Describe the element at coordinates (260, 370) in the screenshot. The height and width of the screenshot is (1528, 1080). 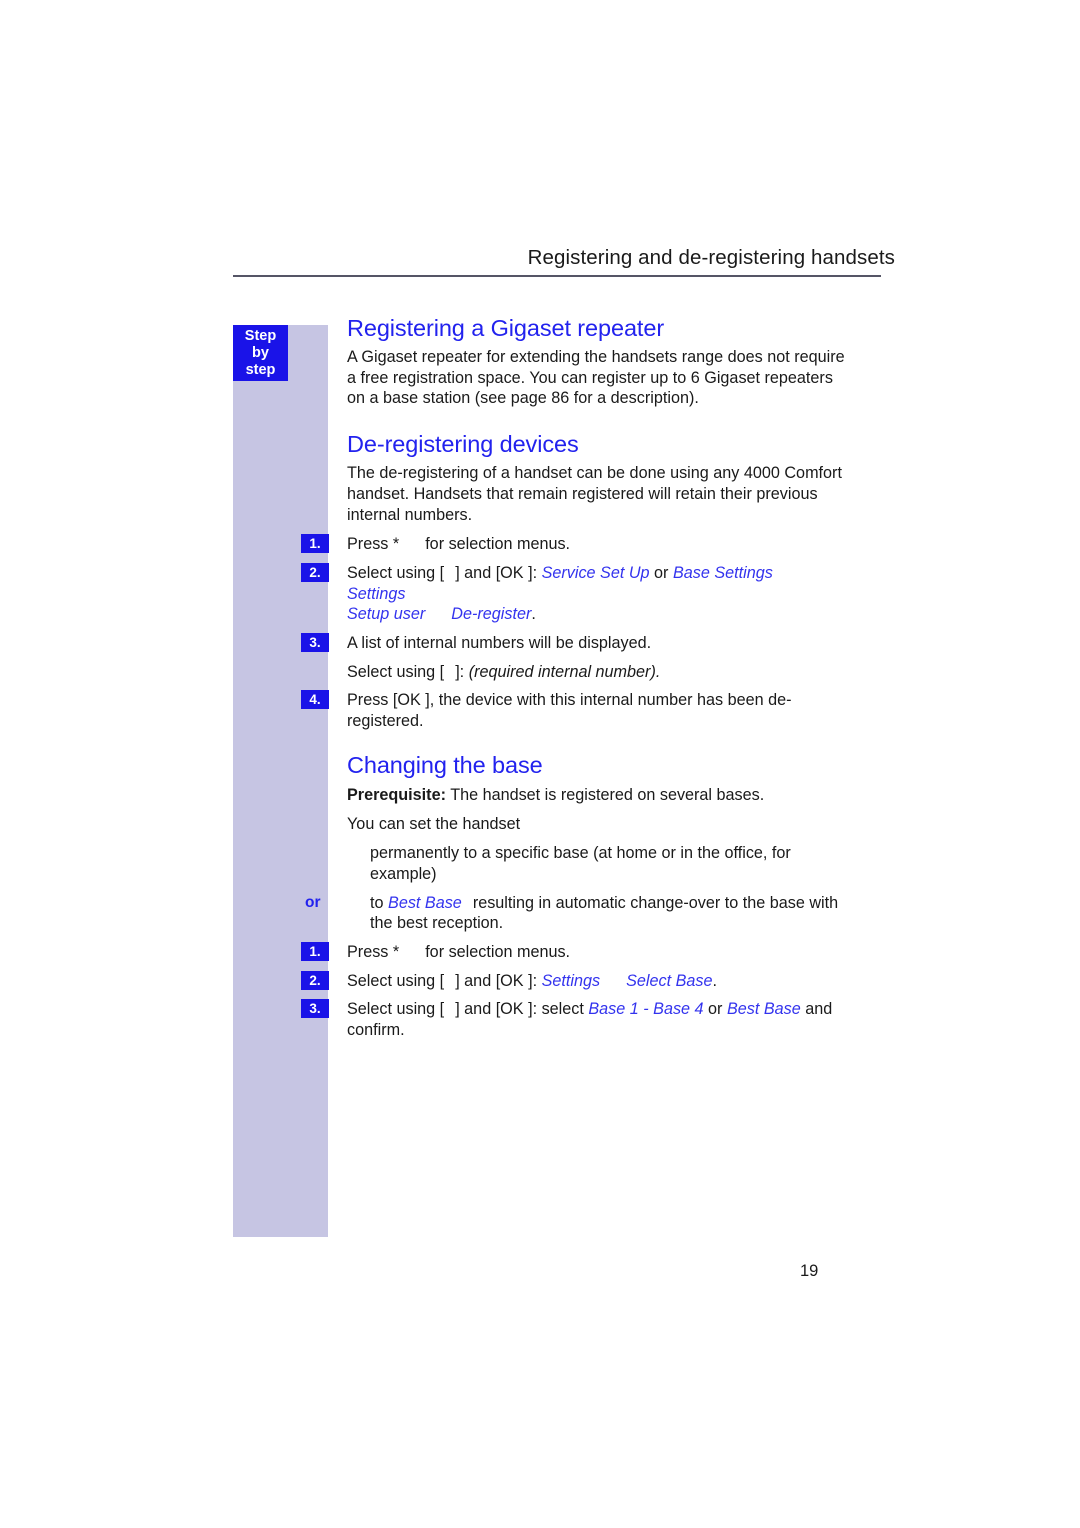
I see `step-by-step-badge-line3: step` at that location.